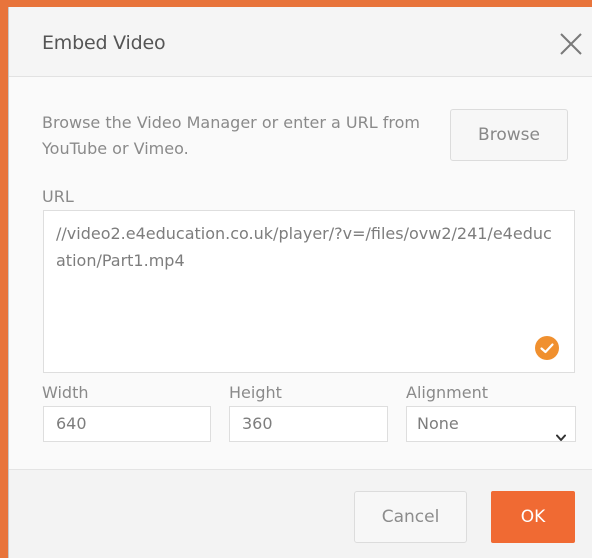  I want to click on alignment-select: None, so click(491, 424).